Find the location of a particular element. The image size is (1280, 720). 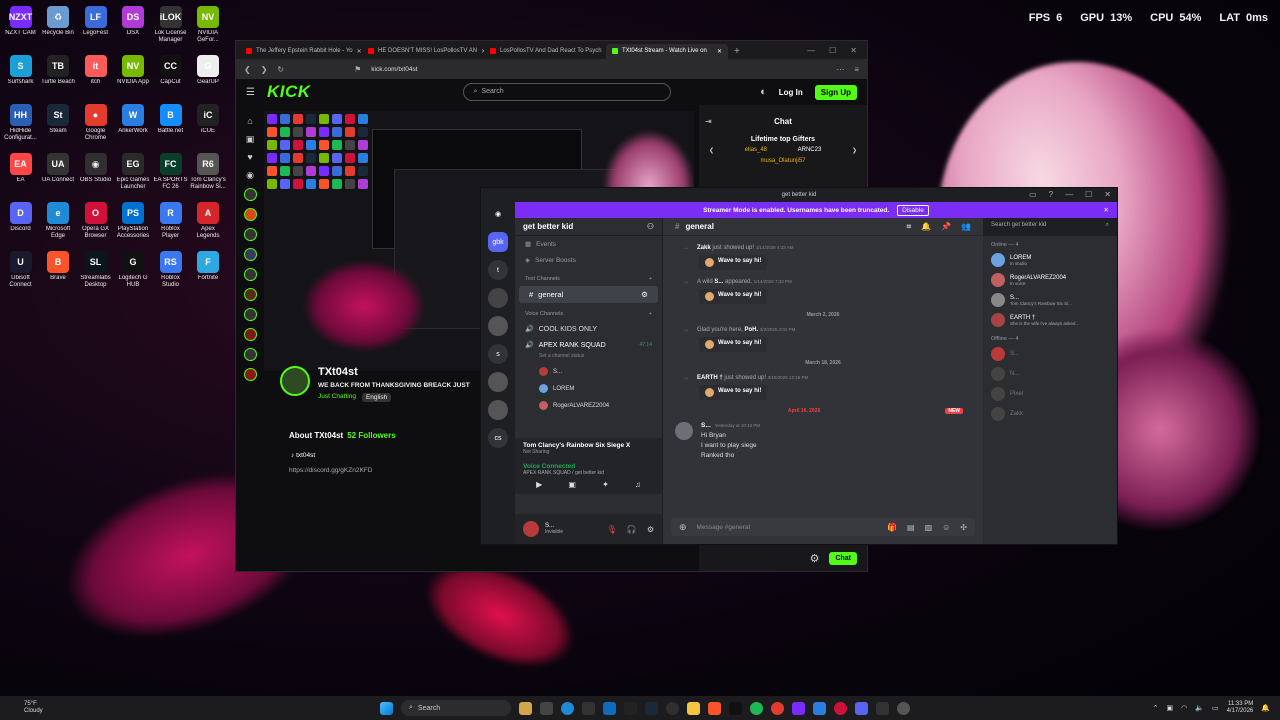

threads-icon: ⌗ is located at coordinates (909, 227).